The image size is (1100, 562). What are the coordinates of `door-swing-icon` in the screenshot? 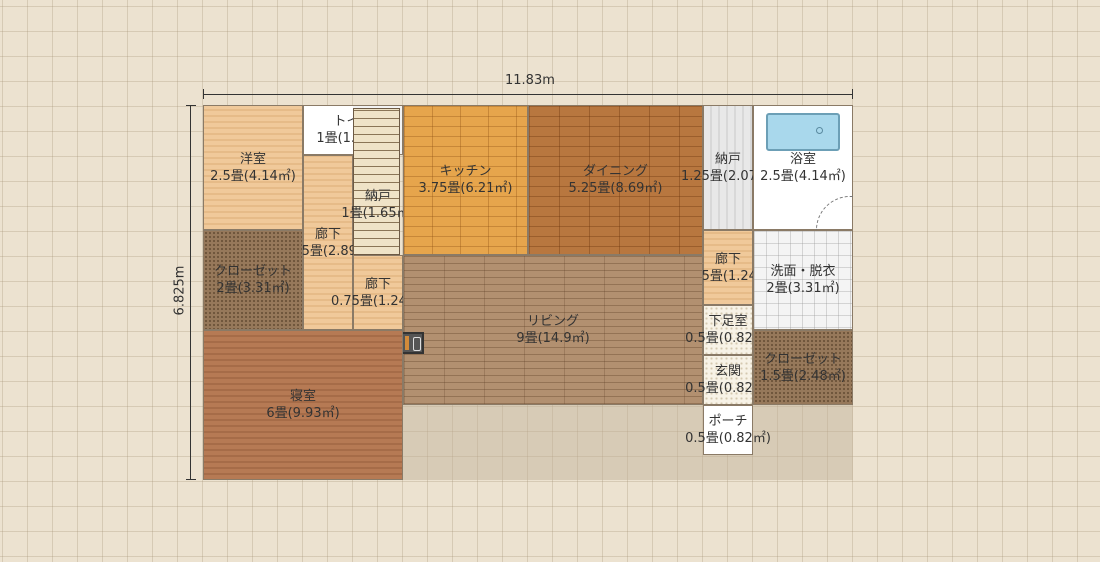 It's located at (834, 213).